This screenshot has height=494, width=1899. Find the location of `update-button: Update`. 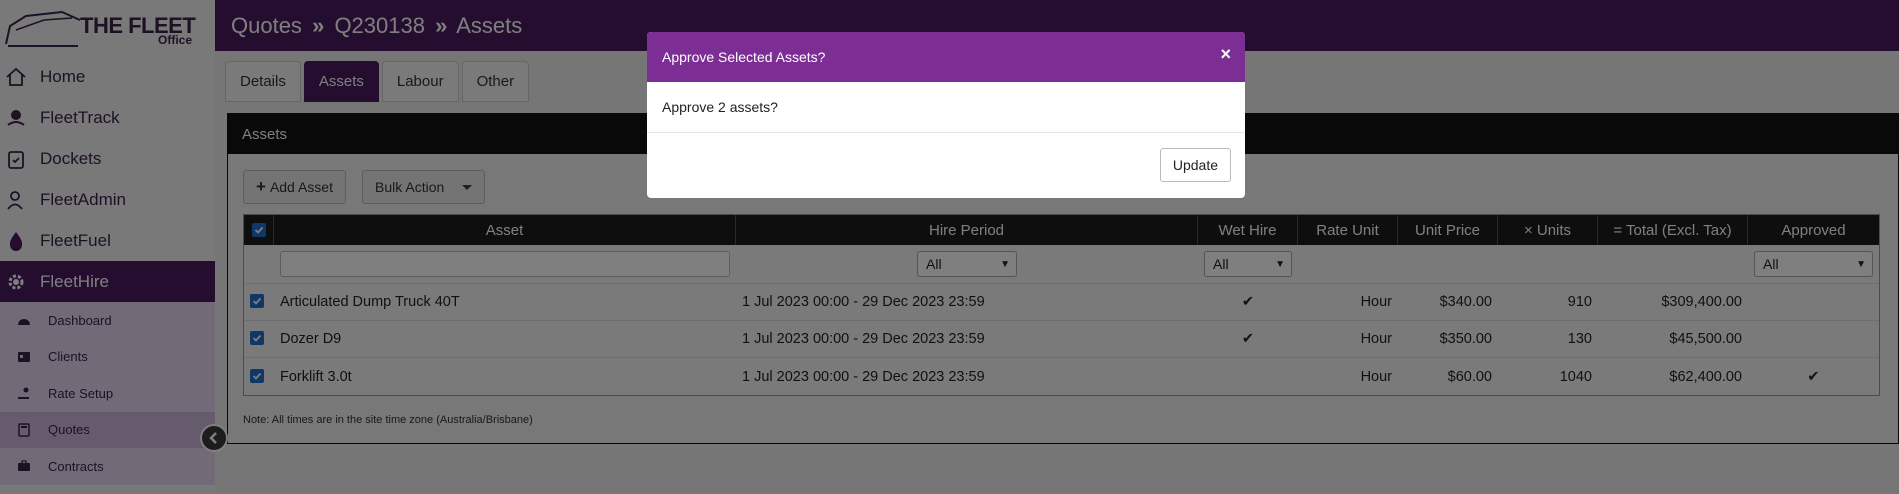

update-button: Update is located at coordinates (1195, 165).